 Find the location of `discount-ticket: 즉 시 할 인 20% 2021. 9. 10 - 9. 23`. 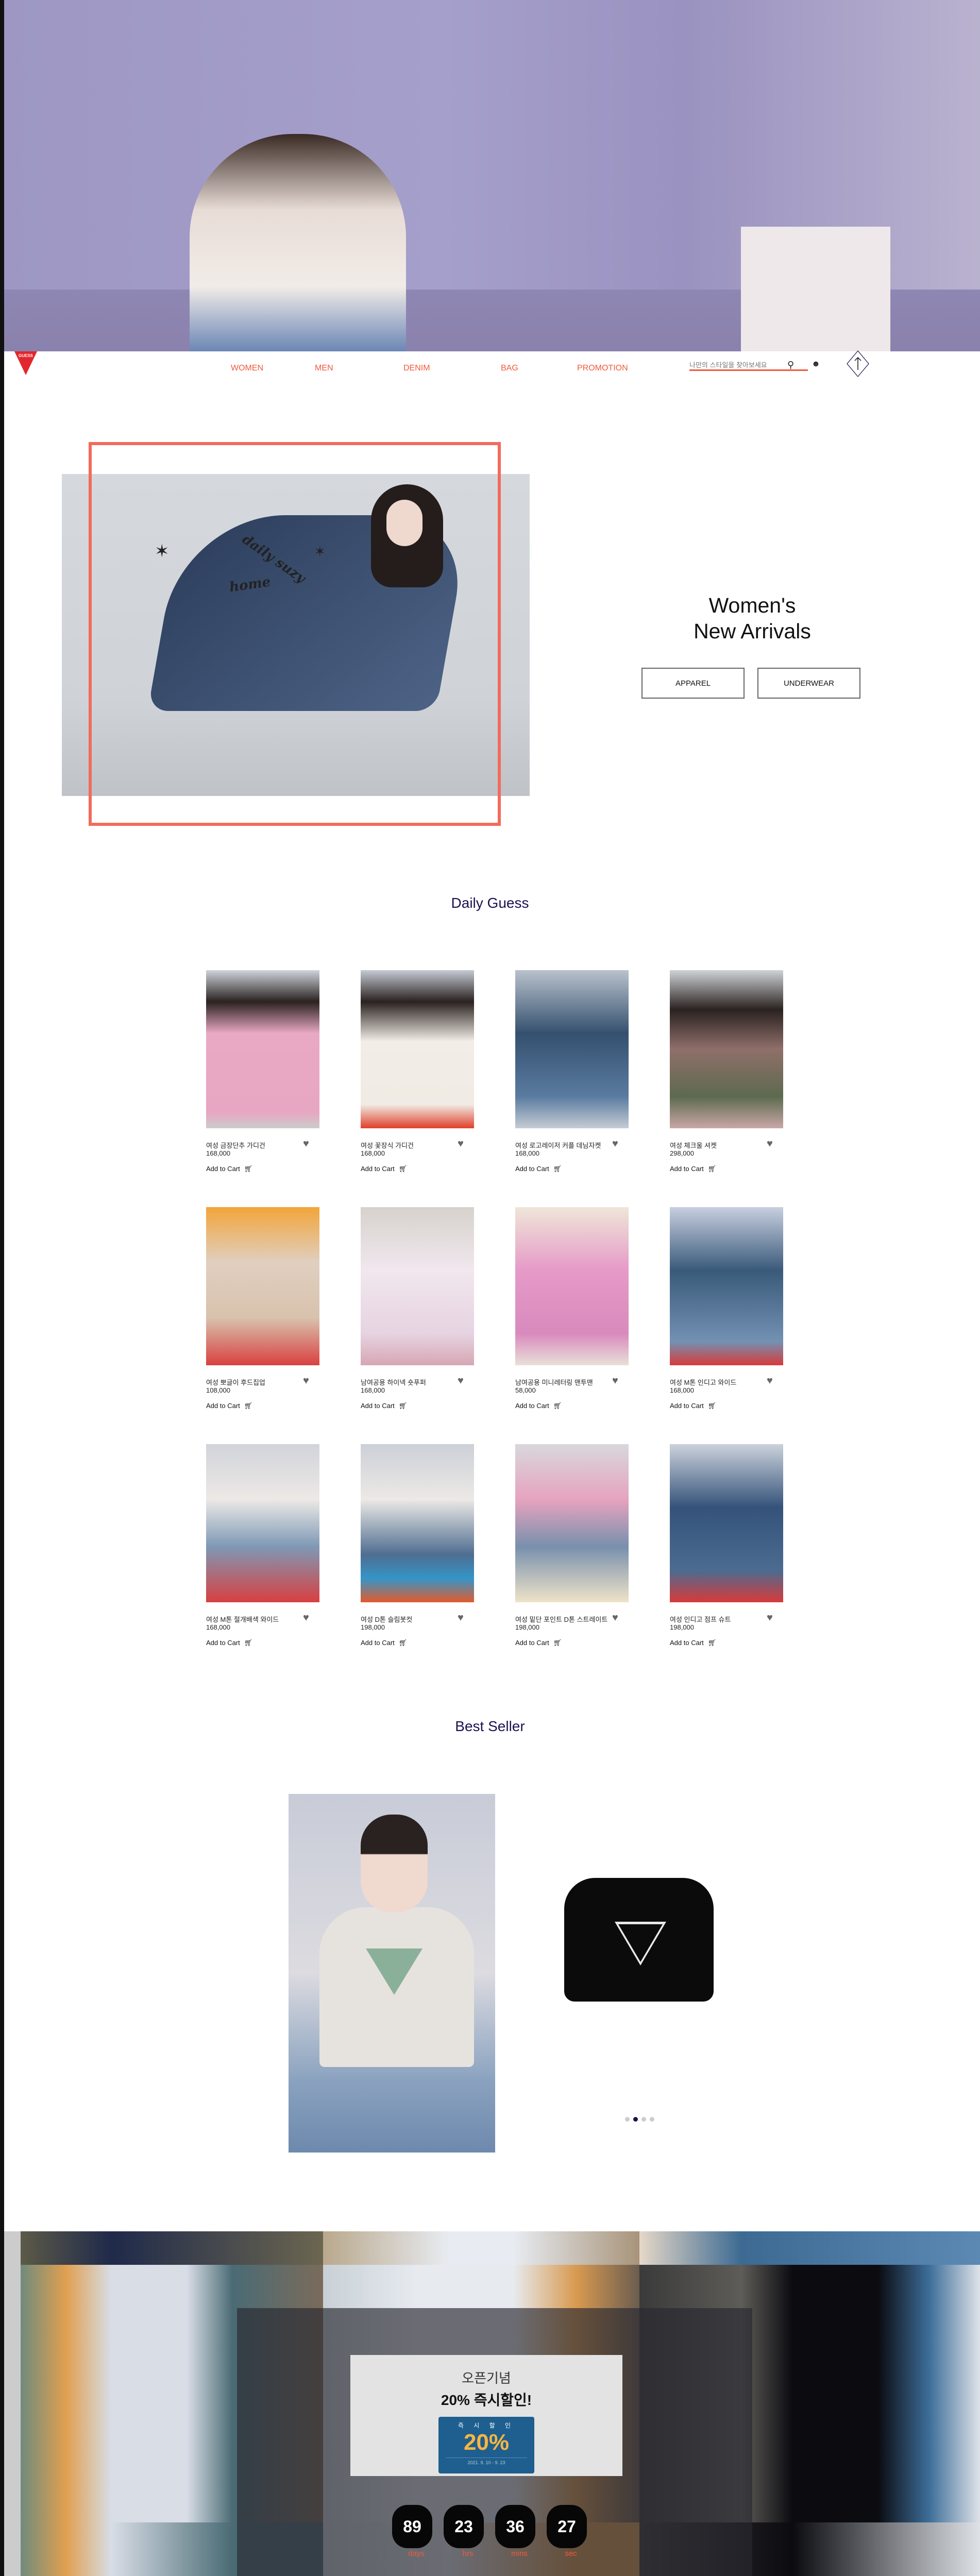

discount-ticket: 즉 시 할 인 20% 2021. 9. 10 - 9. 23 is located at coordinates (486, 2445).